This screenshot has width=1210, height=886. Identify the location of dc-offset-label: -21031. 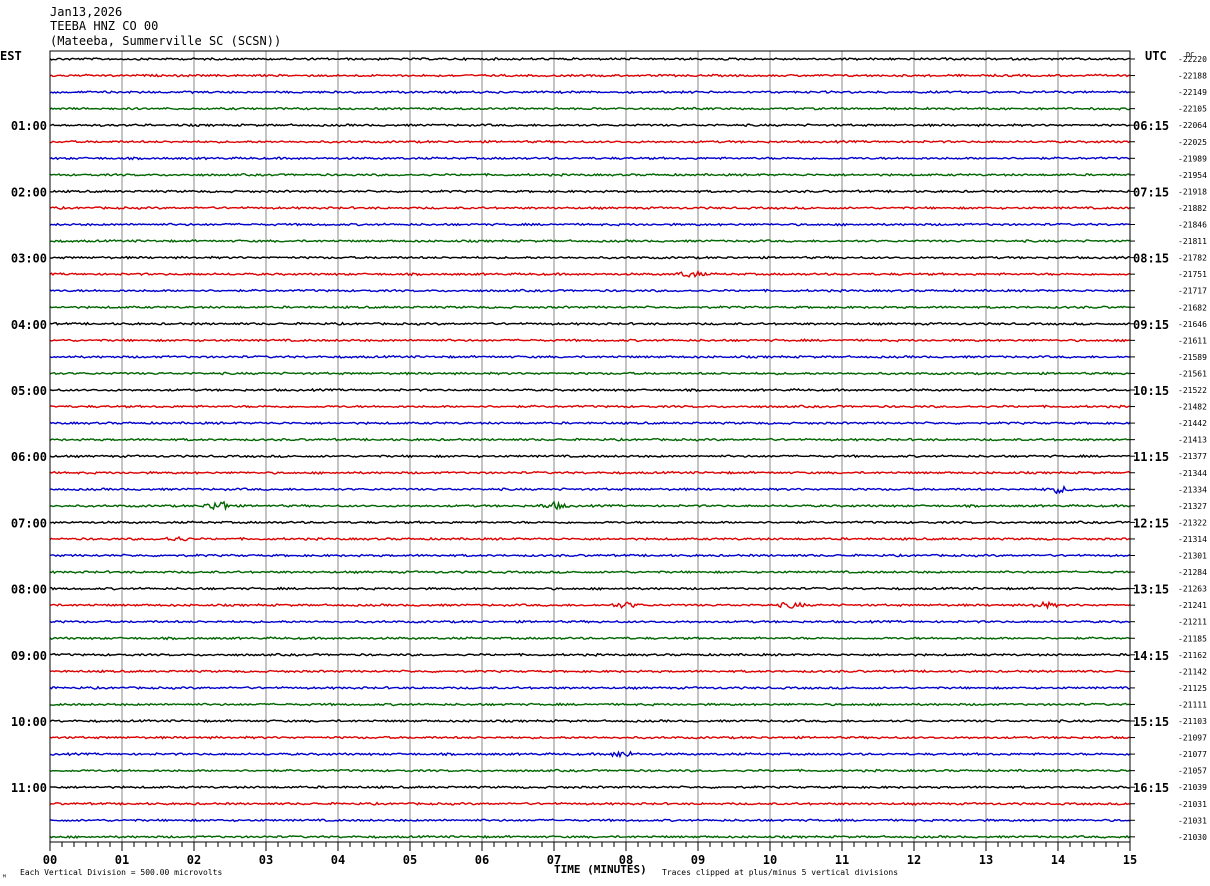
(1192, 804).